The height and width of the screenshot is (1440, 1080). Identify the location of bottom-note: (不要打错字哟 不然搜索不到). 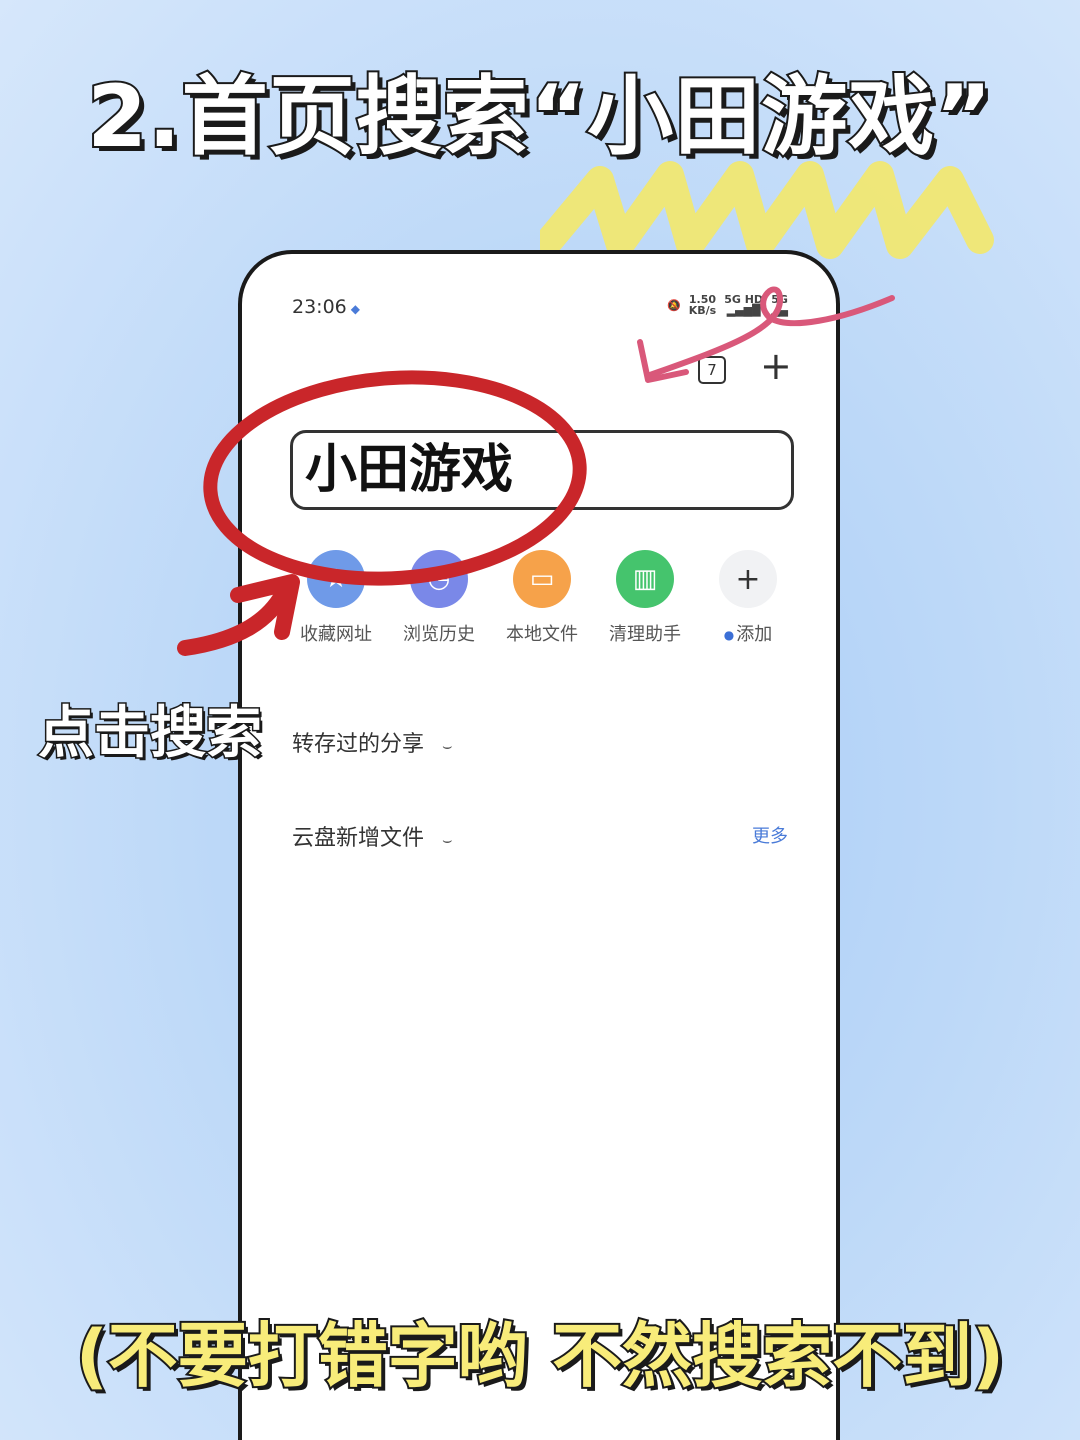
(540, 1356).